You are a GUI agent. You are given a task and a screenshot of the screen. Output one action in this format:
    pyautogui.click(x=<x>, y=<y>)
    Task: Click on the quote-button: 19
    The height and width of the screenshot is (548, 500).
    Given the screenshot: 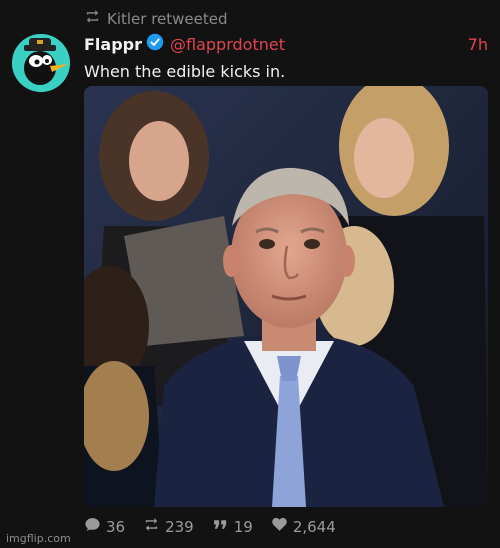 What is the action you would take?
    pyautogui.click(x=232, y=526)
    